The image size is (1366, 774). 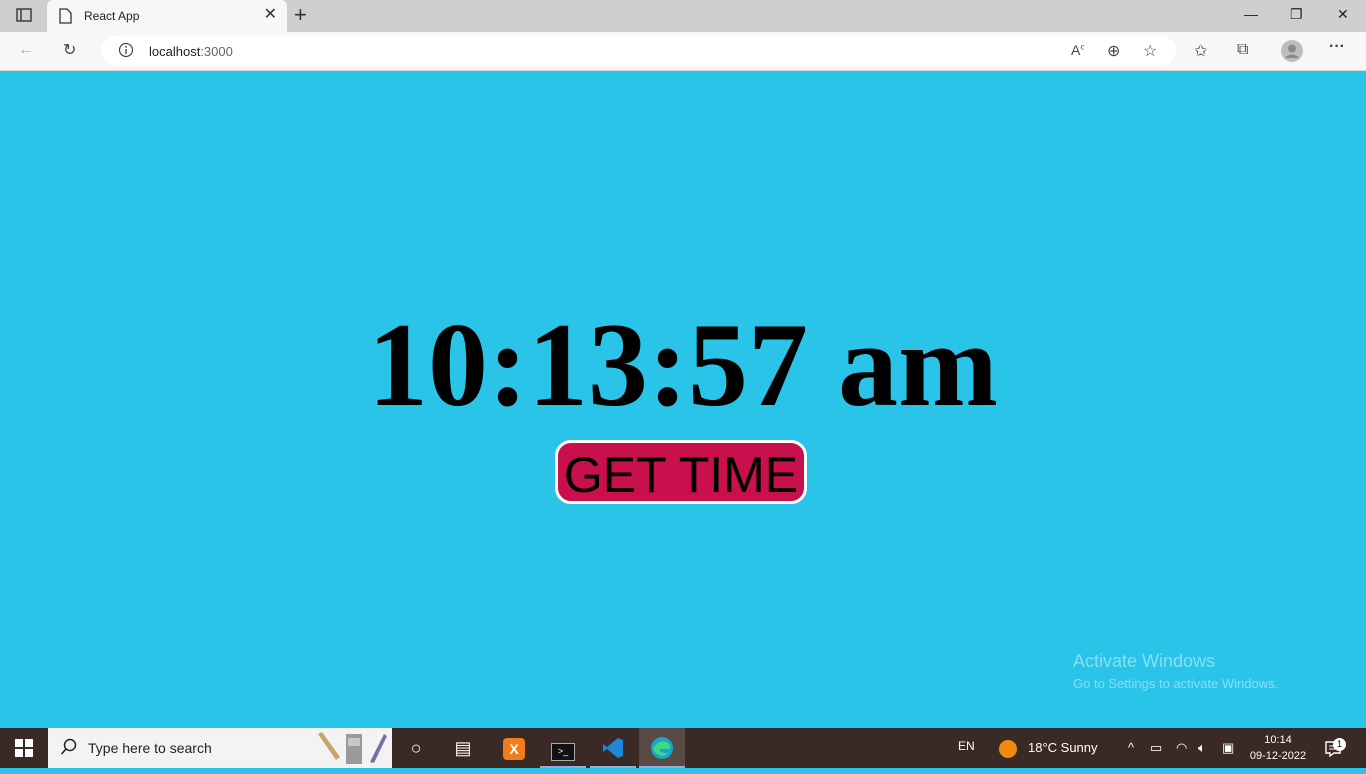 I want to click on battery-icon: ▭, so click(x=1156, y=748).